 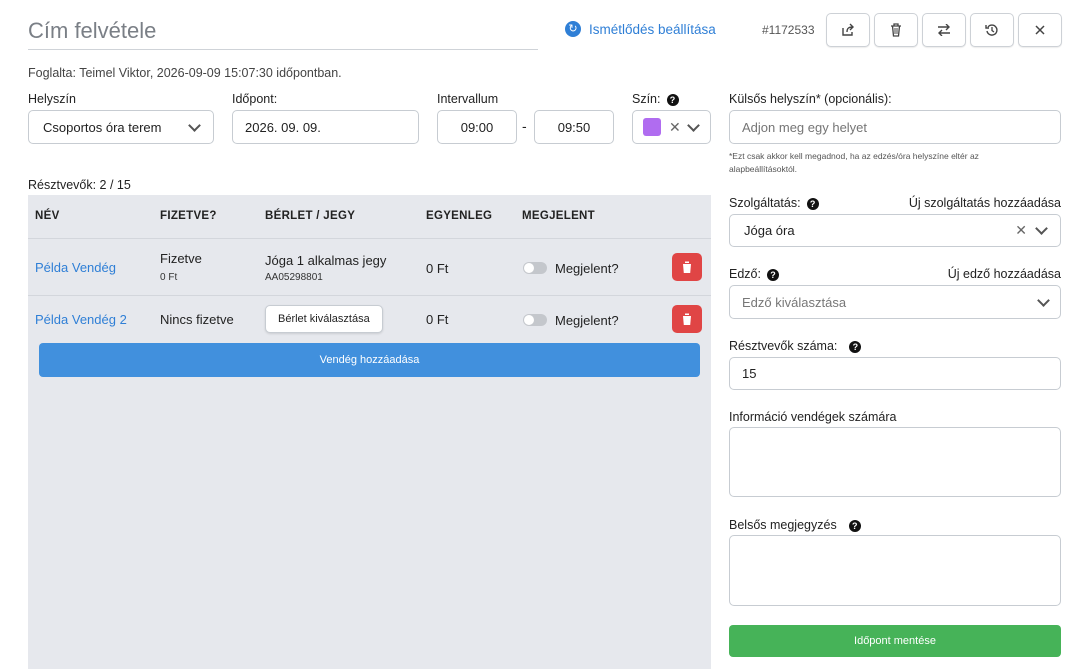 What do you see at coordinates (895, 570) in the screenshot?
I see `internal-note-textarea` at bounding box center [895, 570].